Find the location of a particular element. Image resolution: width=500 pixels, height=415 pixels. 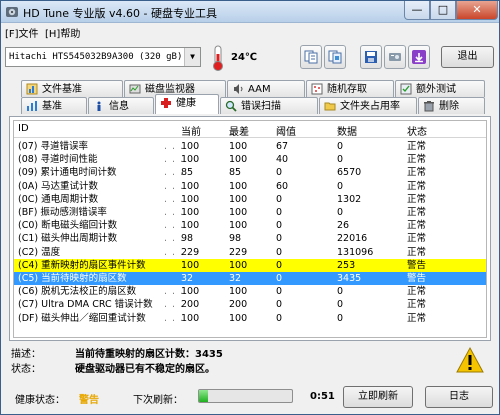

table-row: (C1) 磁头伸出周期计数. . . 98 98 0 22016 正常 is located at coordinates (250, 238).